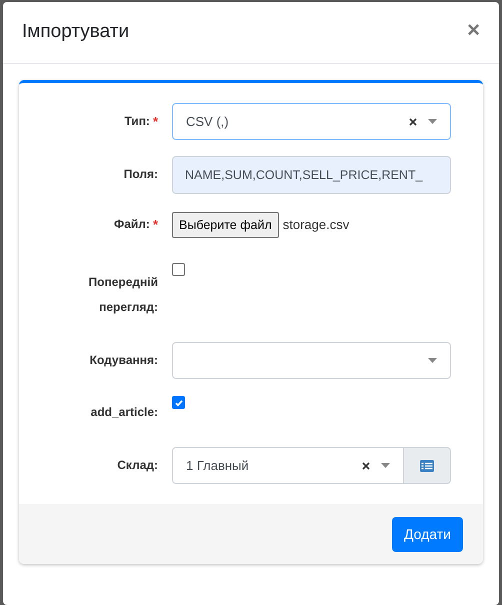 This screenshot has width=502, height=605. I want to click on select-field: CSV (,), so click(311, 121).